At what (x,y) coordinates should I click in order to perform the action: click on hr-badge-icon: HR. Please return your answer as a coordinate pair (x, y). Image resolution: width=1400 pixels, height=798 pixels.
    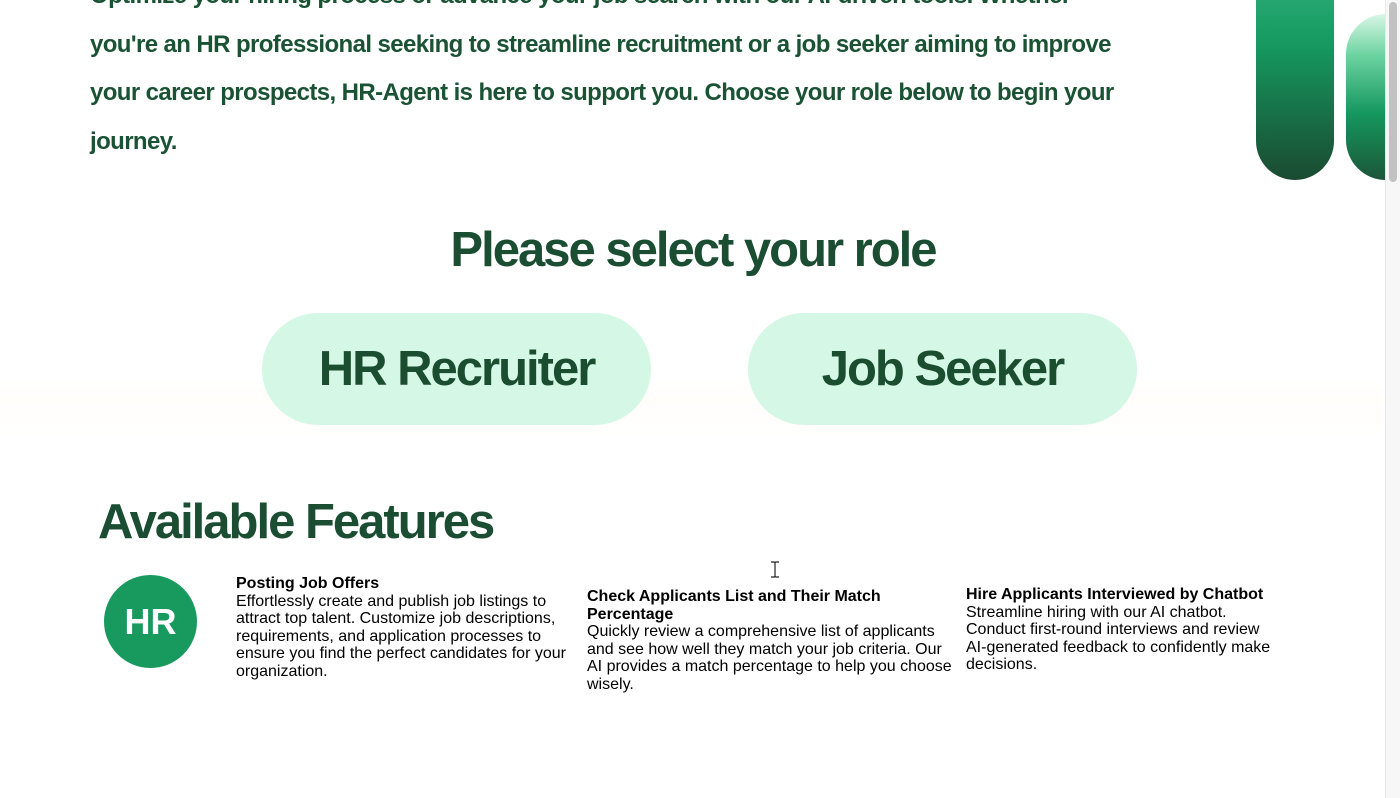
    Looking at the image, I should click on (150, 621).